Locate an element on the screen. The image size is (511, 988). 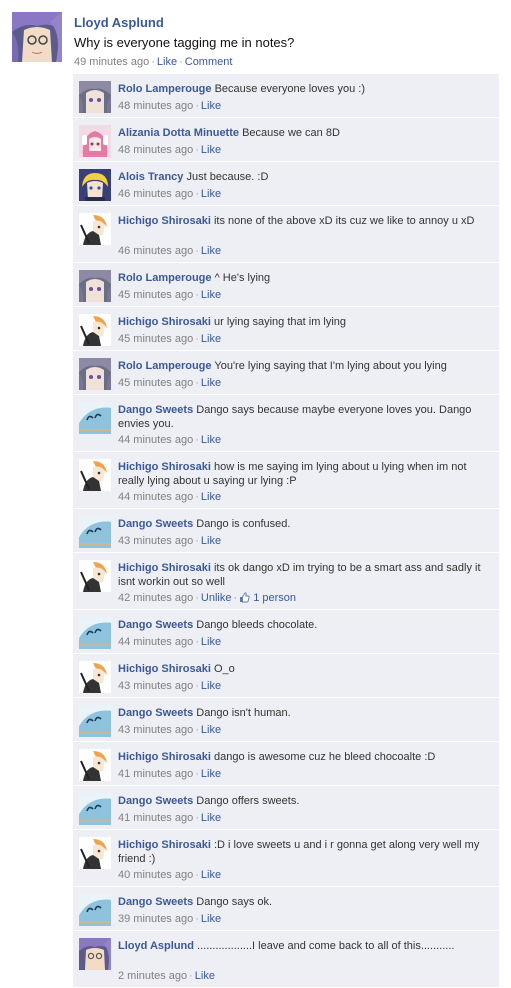
comment-time: 44 minutes ago is located at coordinates (156, 440).